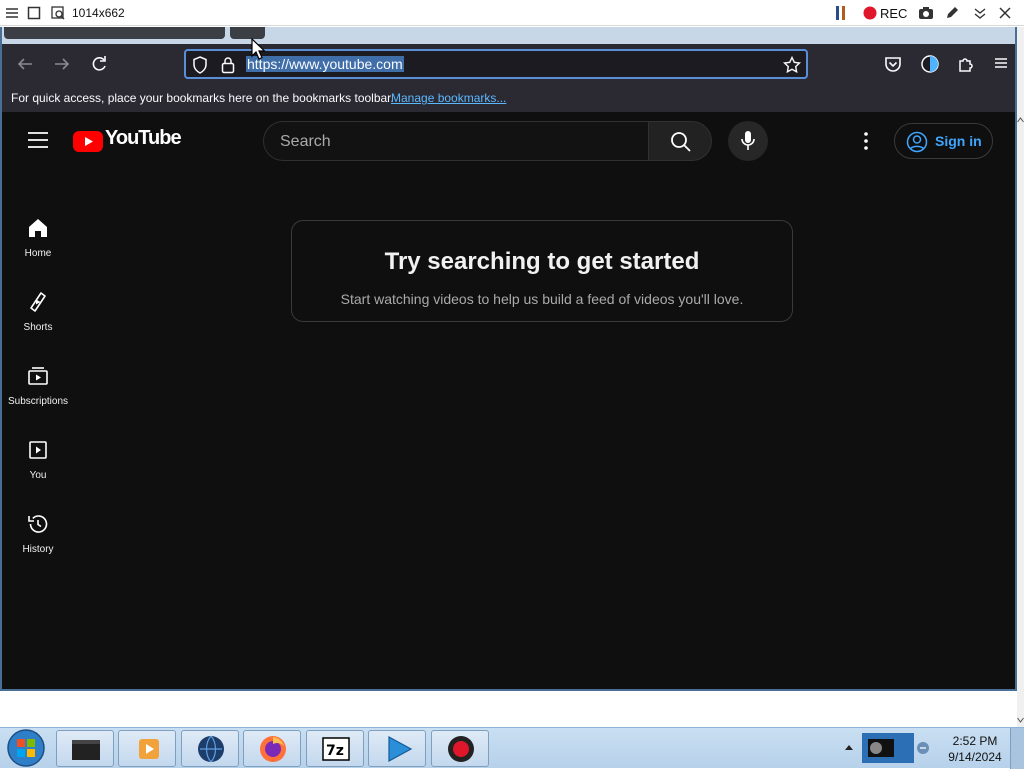 The image size is (1024, 769). What do you see at coordinates (114, 33) in the screenshot?
I see `browser-tab` at bounding box center [114, 33].